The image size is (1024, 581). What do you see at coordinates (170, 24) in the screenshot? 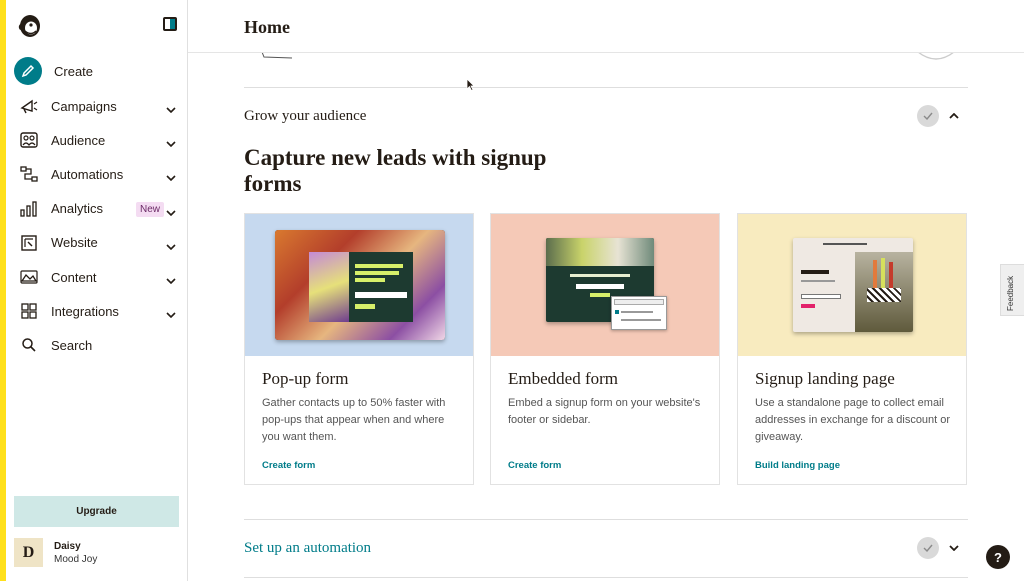
I see `sidebar-toggle-icon` at bounding box center [170, 24].